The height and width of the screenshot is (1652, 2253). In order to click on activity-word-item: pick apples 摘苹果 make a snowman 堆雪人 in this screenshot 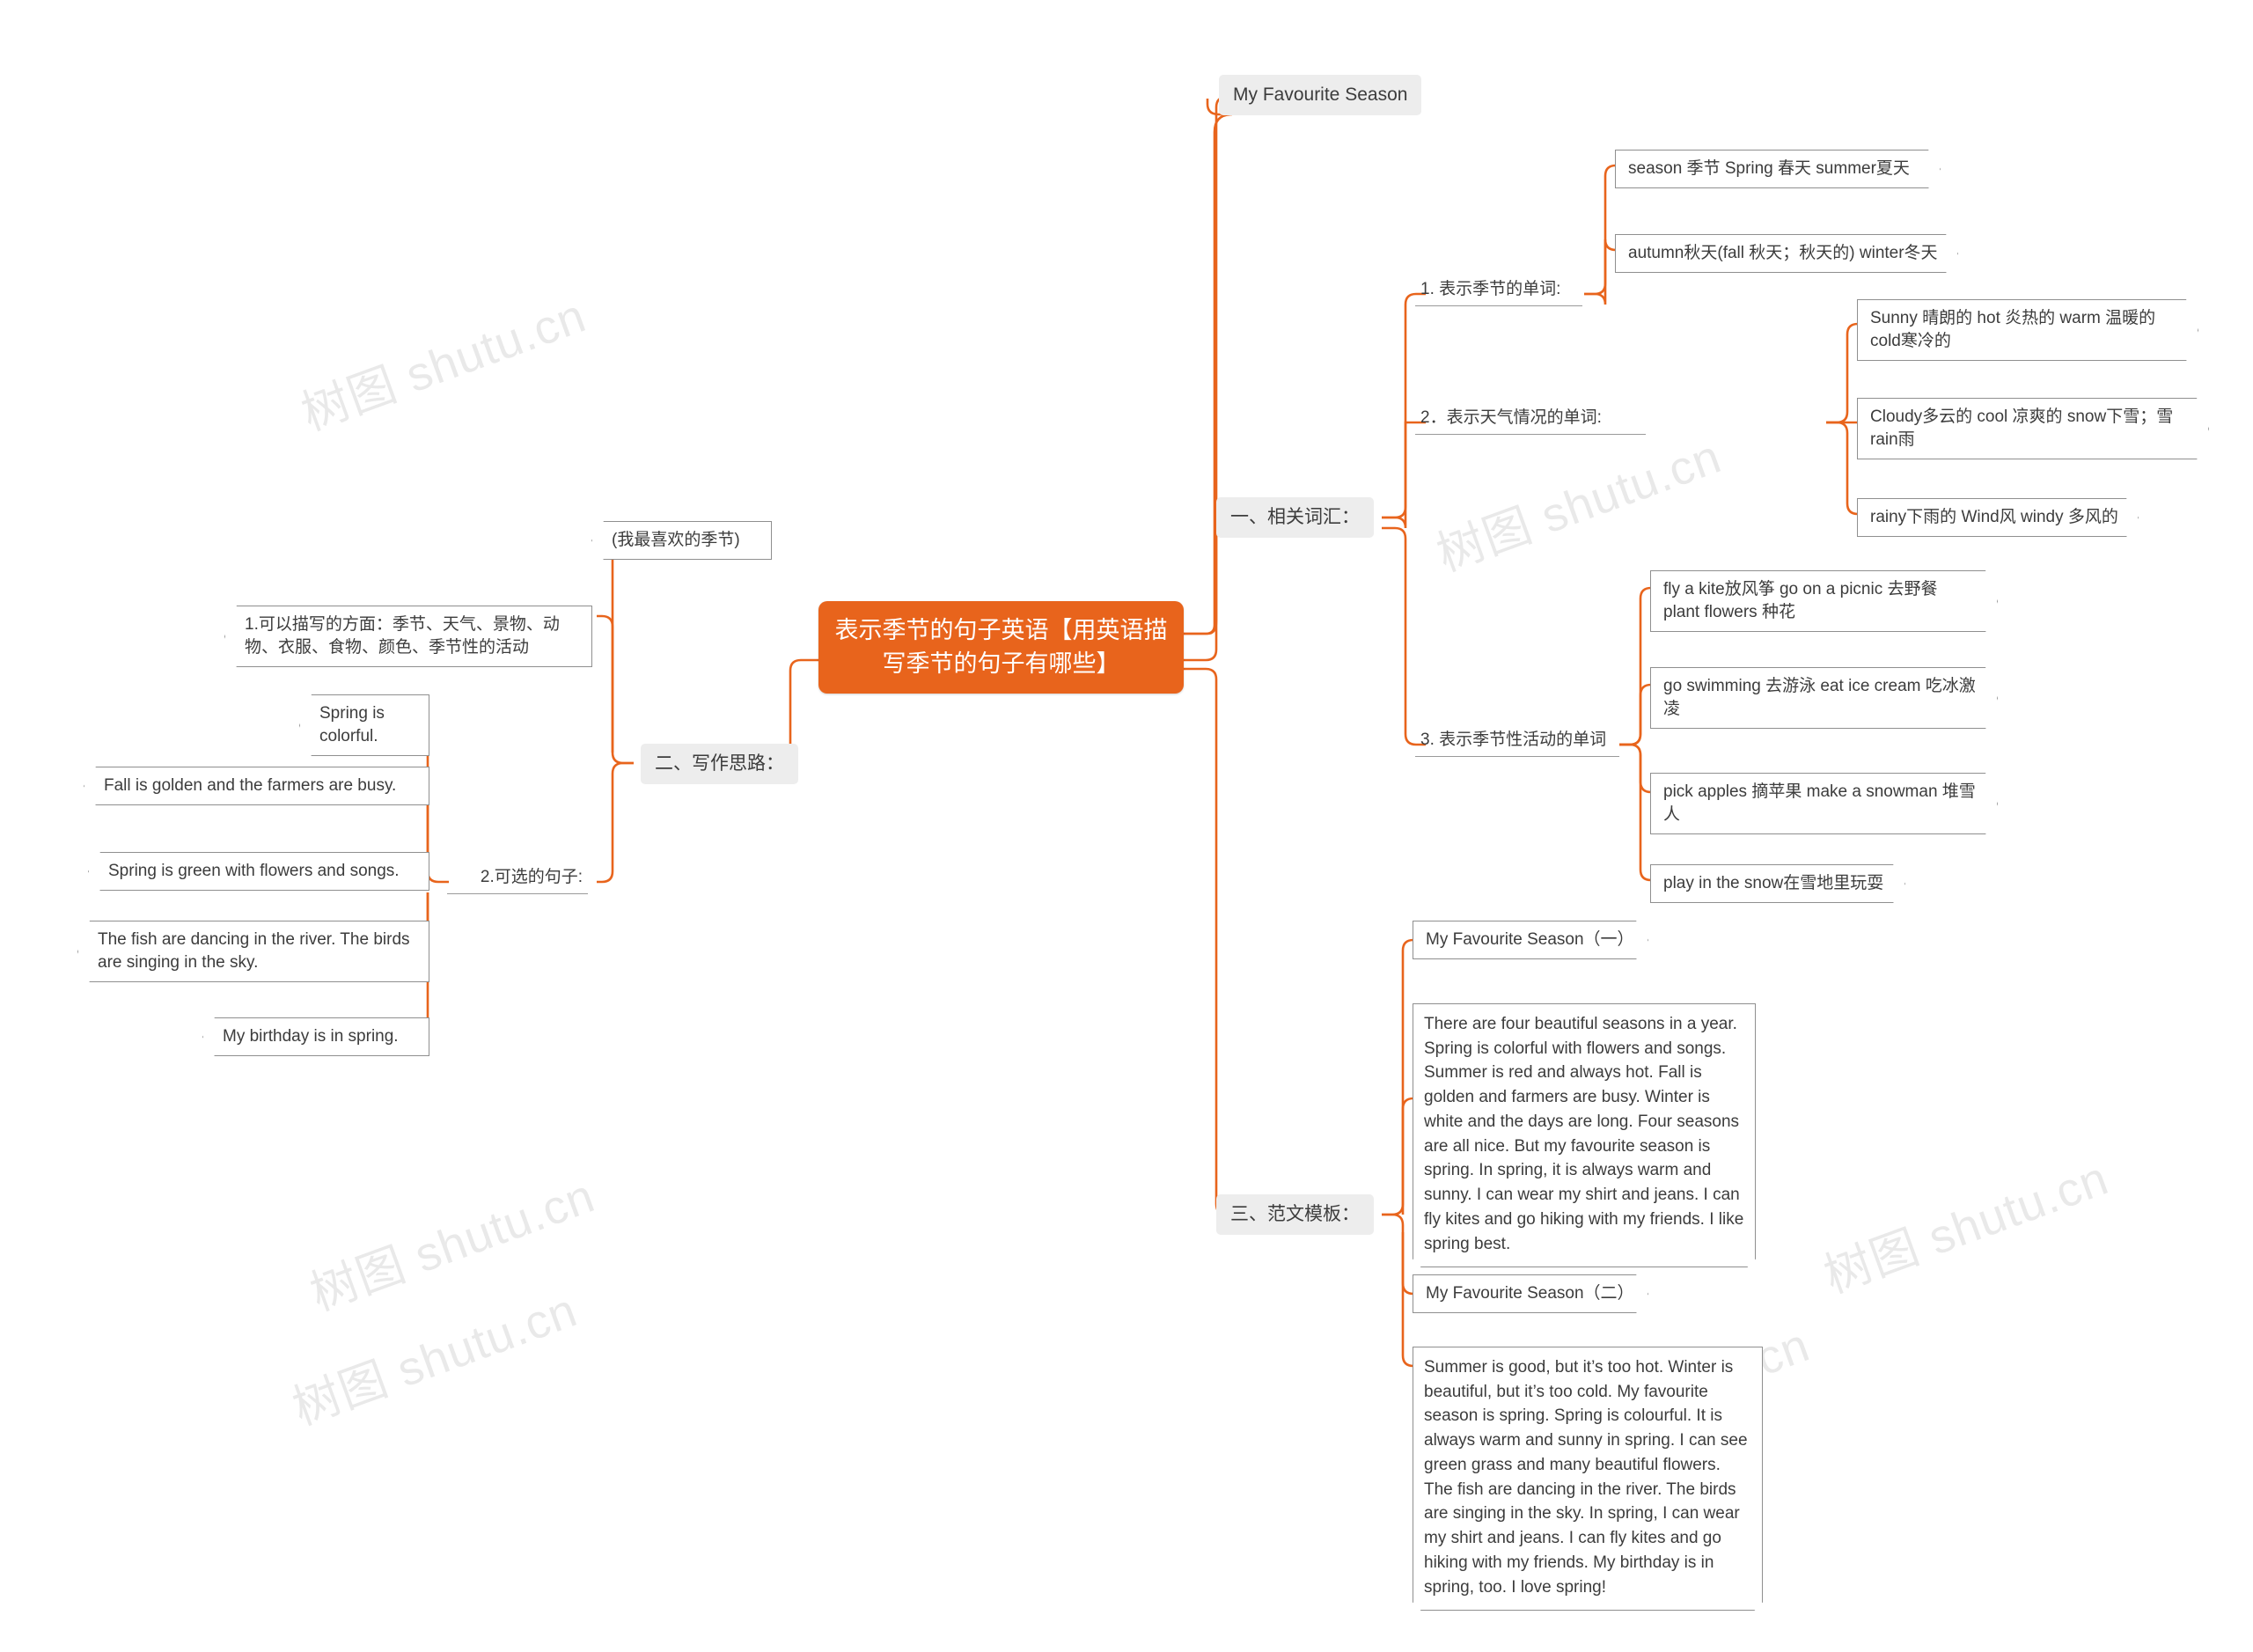, I will do `click(1824, 803)`.